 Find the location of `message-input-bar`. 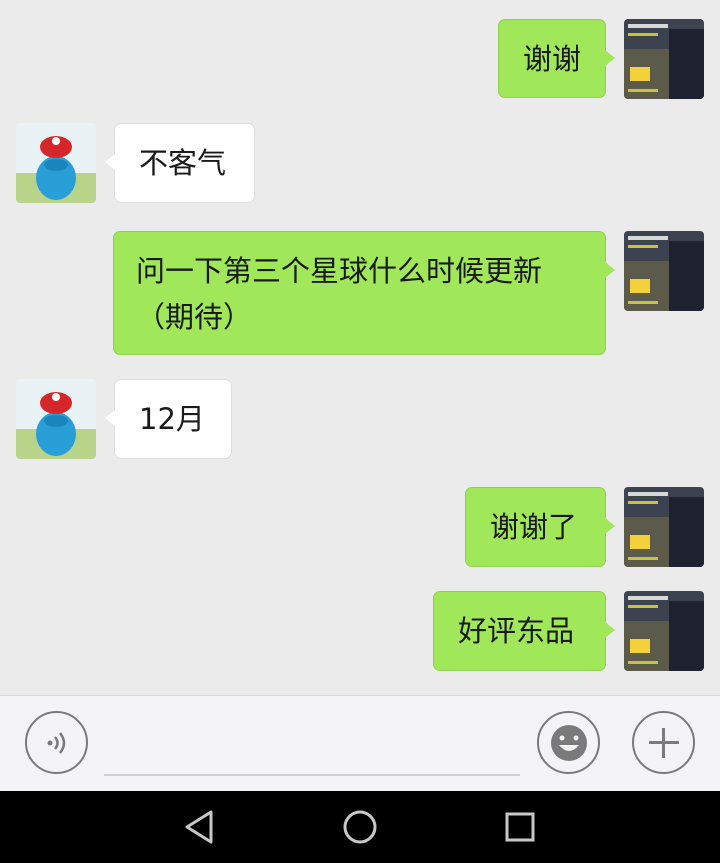

message-input-bar is located at coordinates (360, 743).